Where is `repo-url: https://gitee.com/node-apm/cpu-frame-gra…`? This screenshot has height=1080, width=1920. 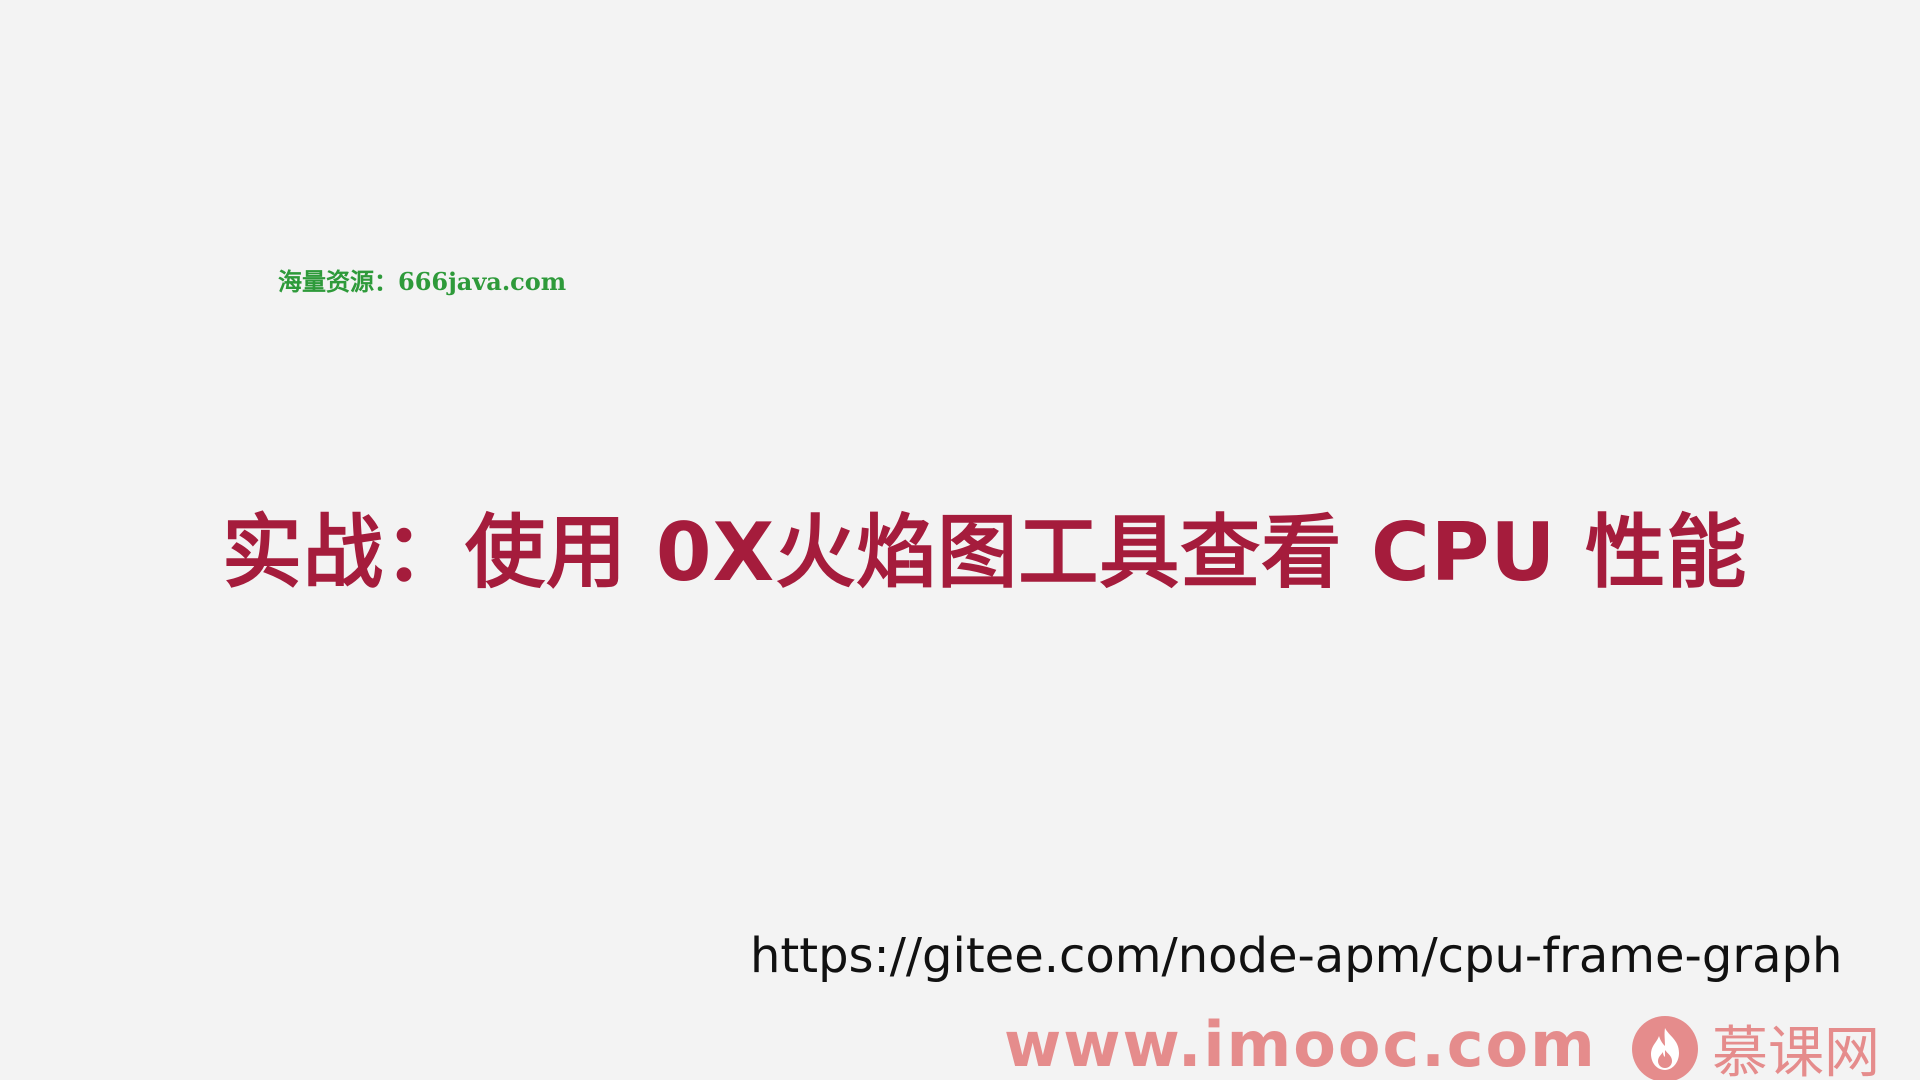 repo-url: https://gitee.com/node-apm/cpu-frame-gra… is located at coordinates (1296, 956).